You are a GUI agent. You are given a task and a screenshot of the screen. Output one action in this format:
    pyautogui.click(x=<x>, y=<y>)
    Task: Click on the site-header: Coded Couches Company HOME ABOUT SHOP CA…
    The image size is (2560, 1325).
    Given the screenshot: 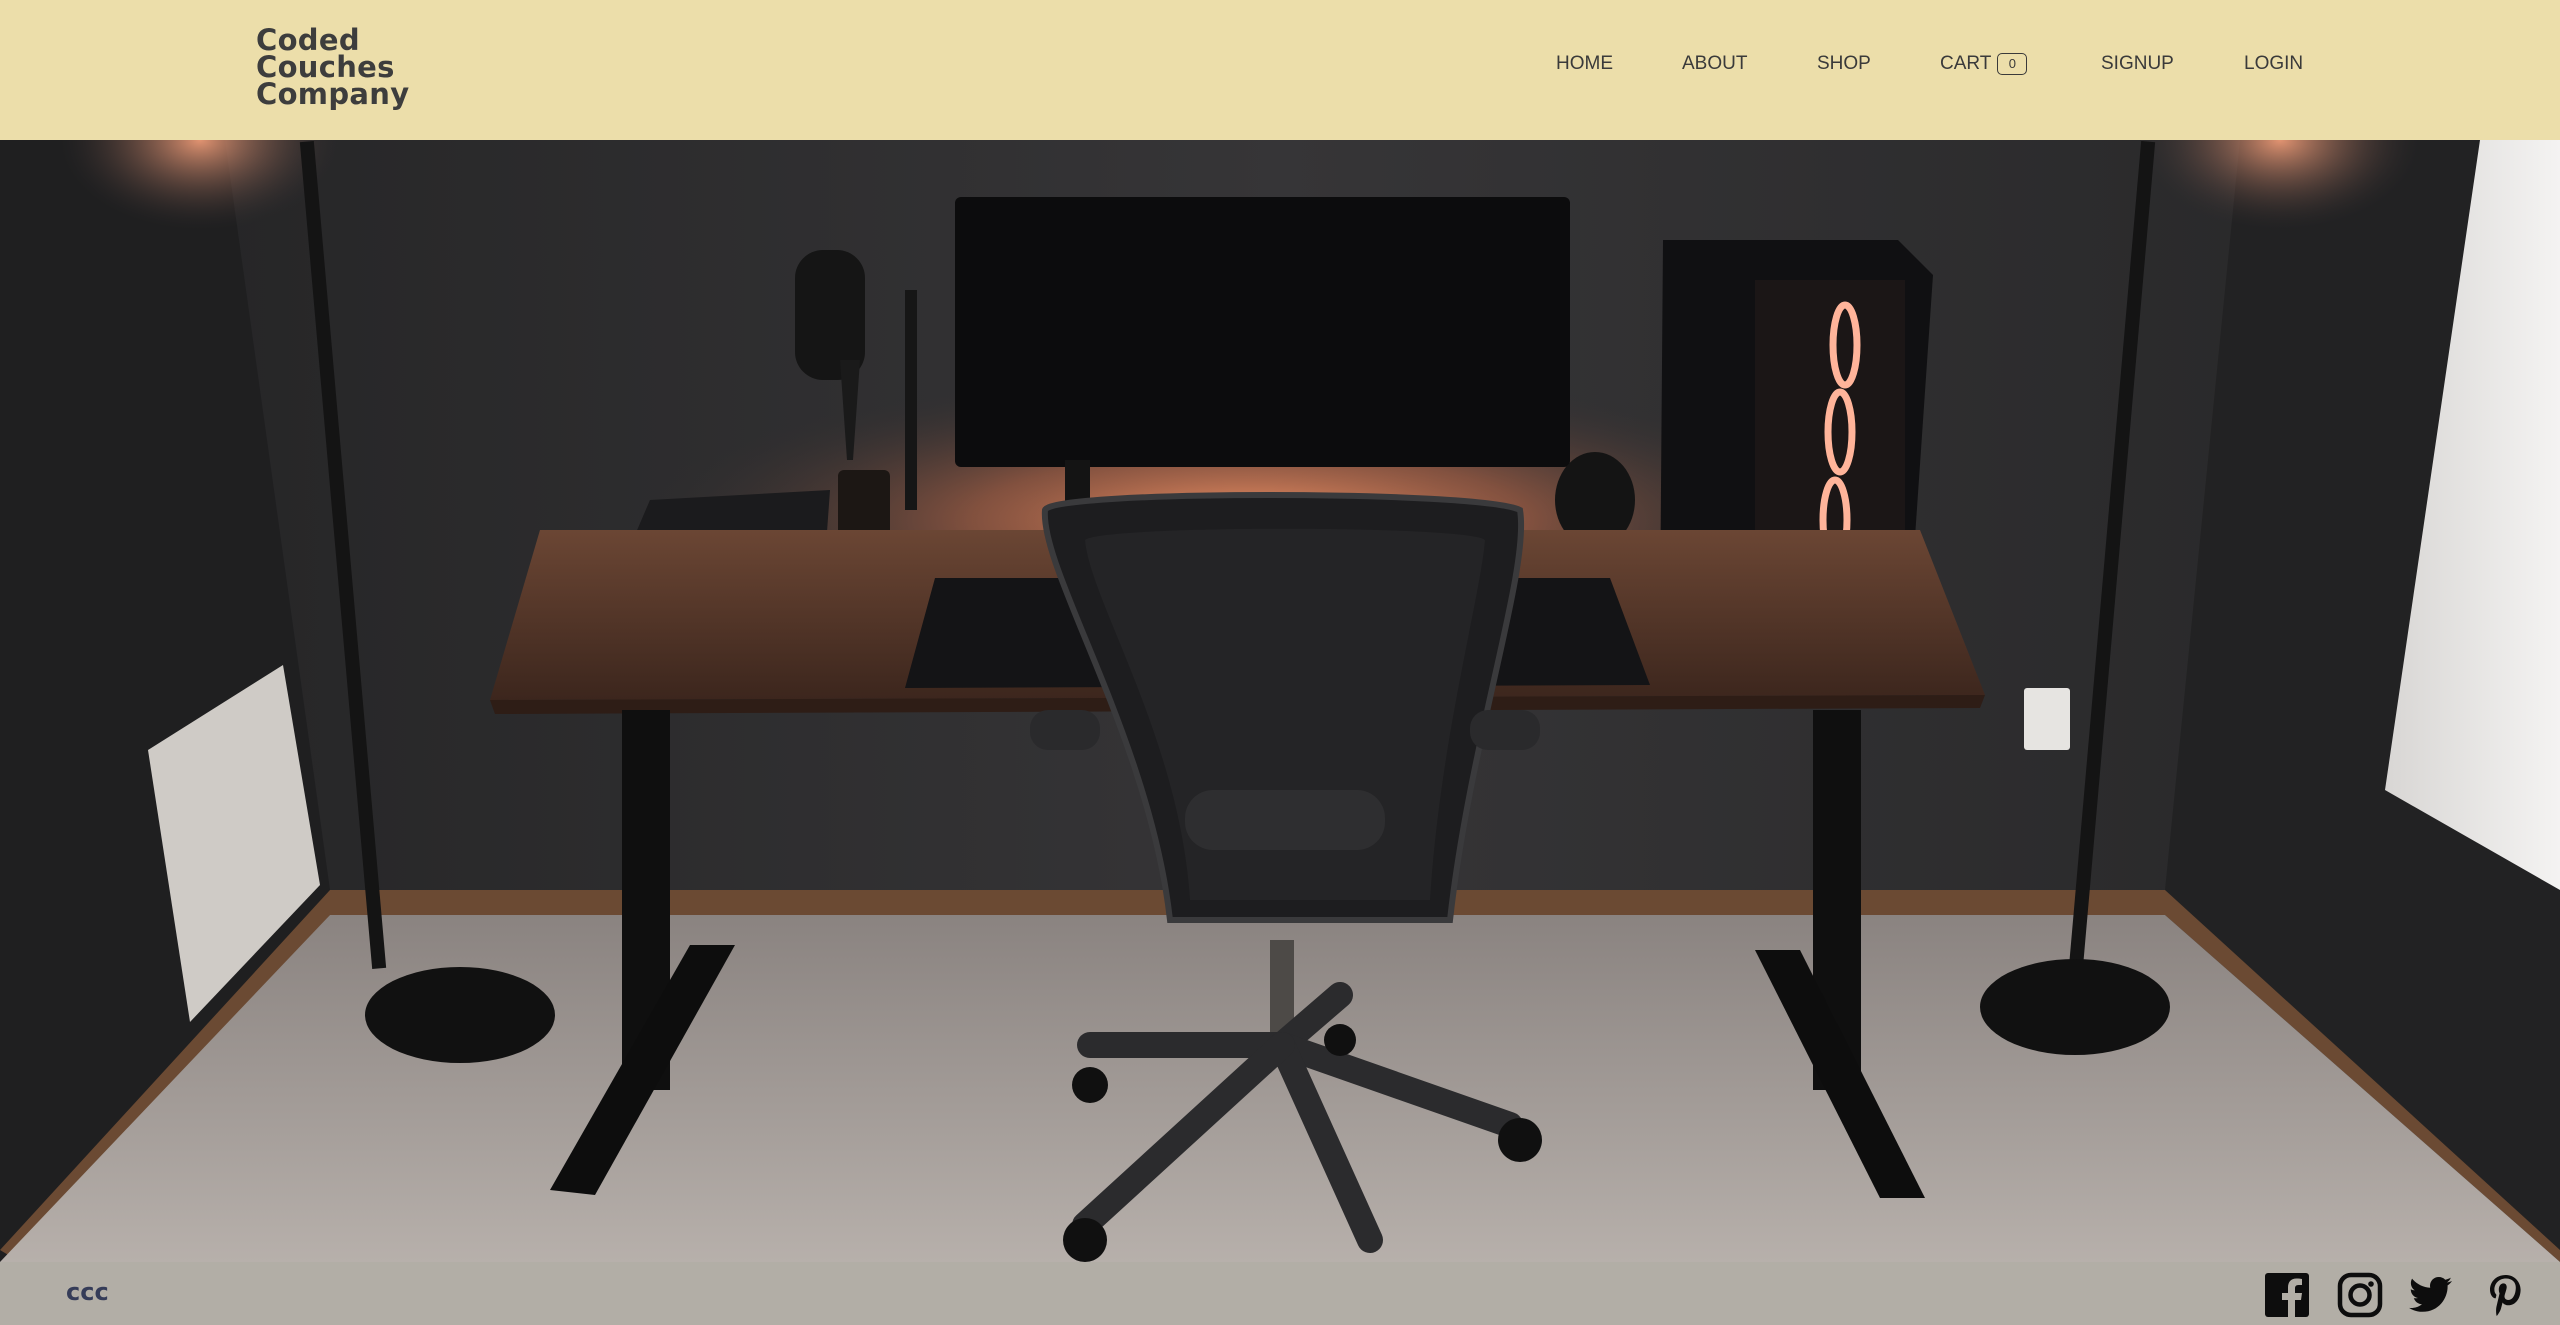 What is the action you would take?
    pyautogui.click(x=1280, y=70)
    